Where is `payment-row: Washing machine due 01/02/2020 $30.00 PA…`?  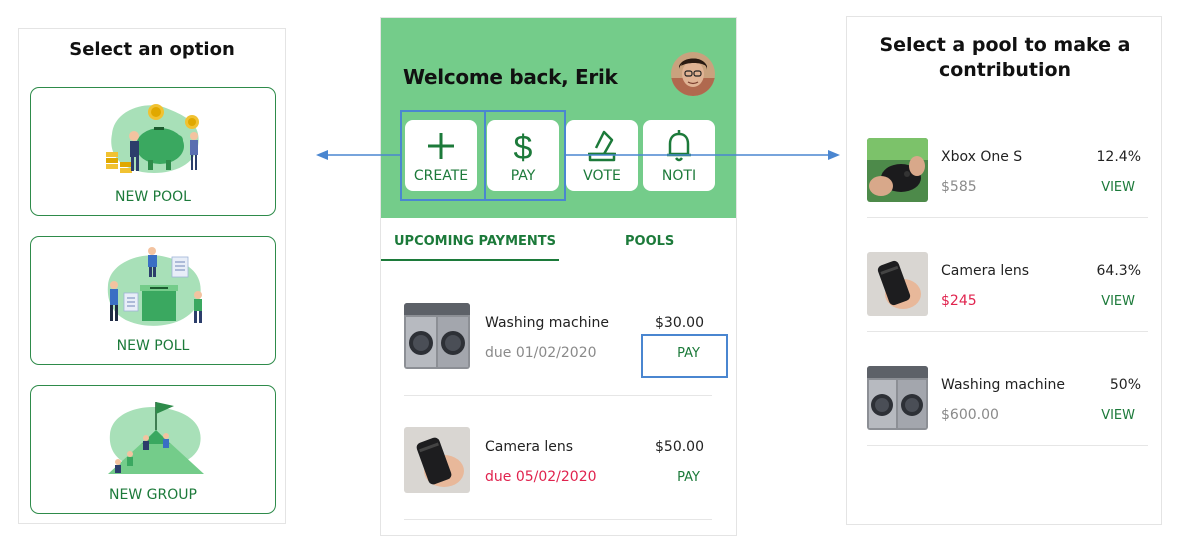
payment-row: Washing machine due 01/02/2020 $30.00 PA… is located at coordinates (558, 342).